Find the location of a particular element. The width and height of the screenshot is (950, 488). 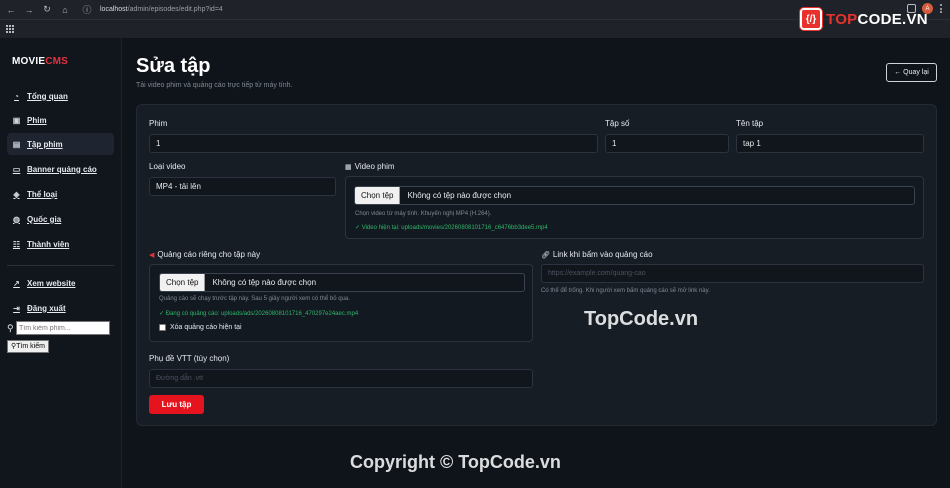

ad-file-label-text: Quảng cáo riêng cho tập này is located at coordinates (209, 254).